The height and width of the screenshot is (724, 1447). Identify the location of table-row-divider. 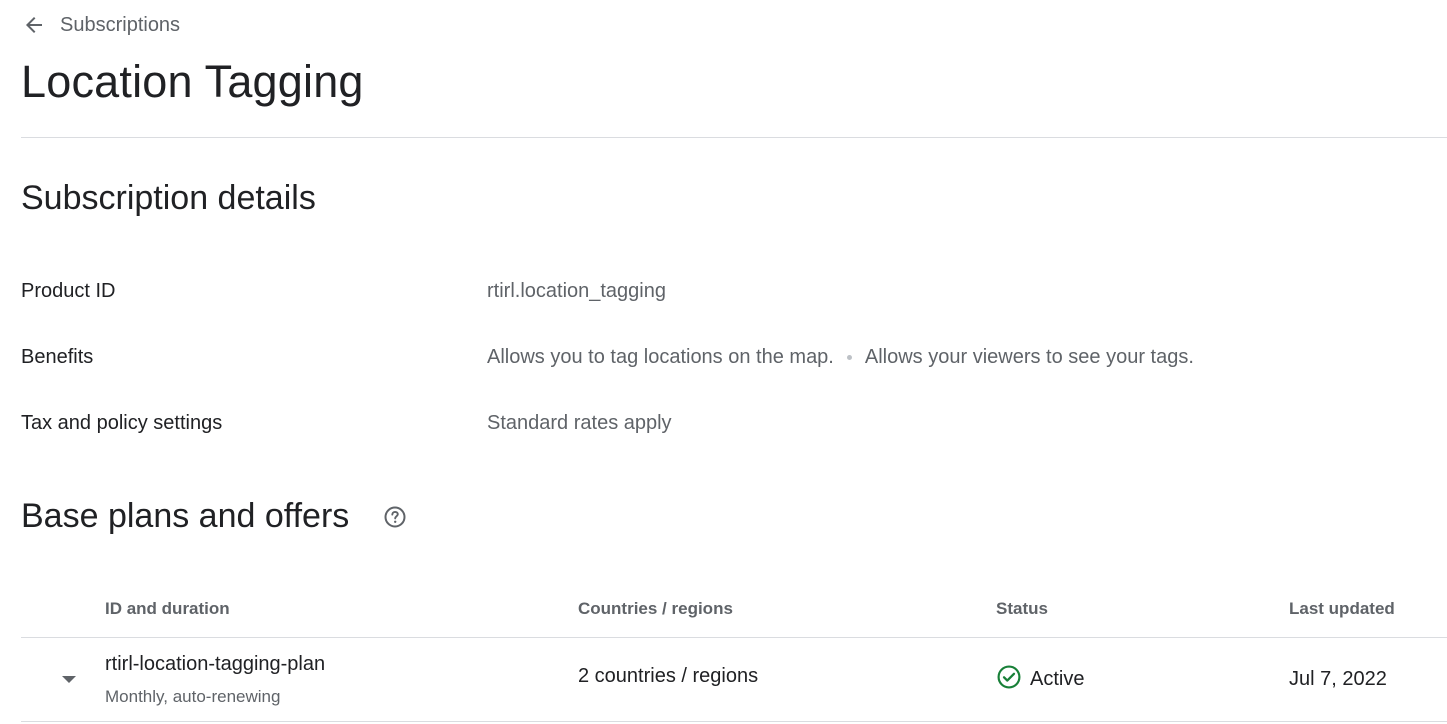
(734, 721).